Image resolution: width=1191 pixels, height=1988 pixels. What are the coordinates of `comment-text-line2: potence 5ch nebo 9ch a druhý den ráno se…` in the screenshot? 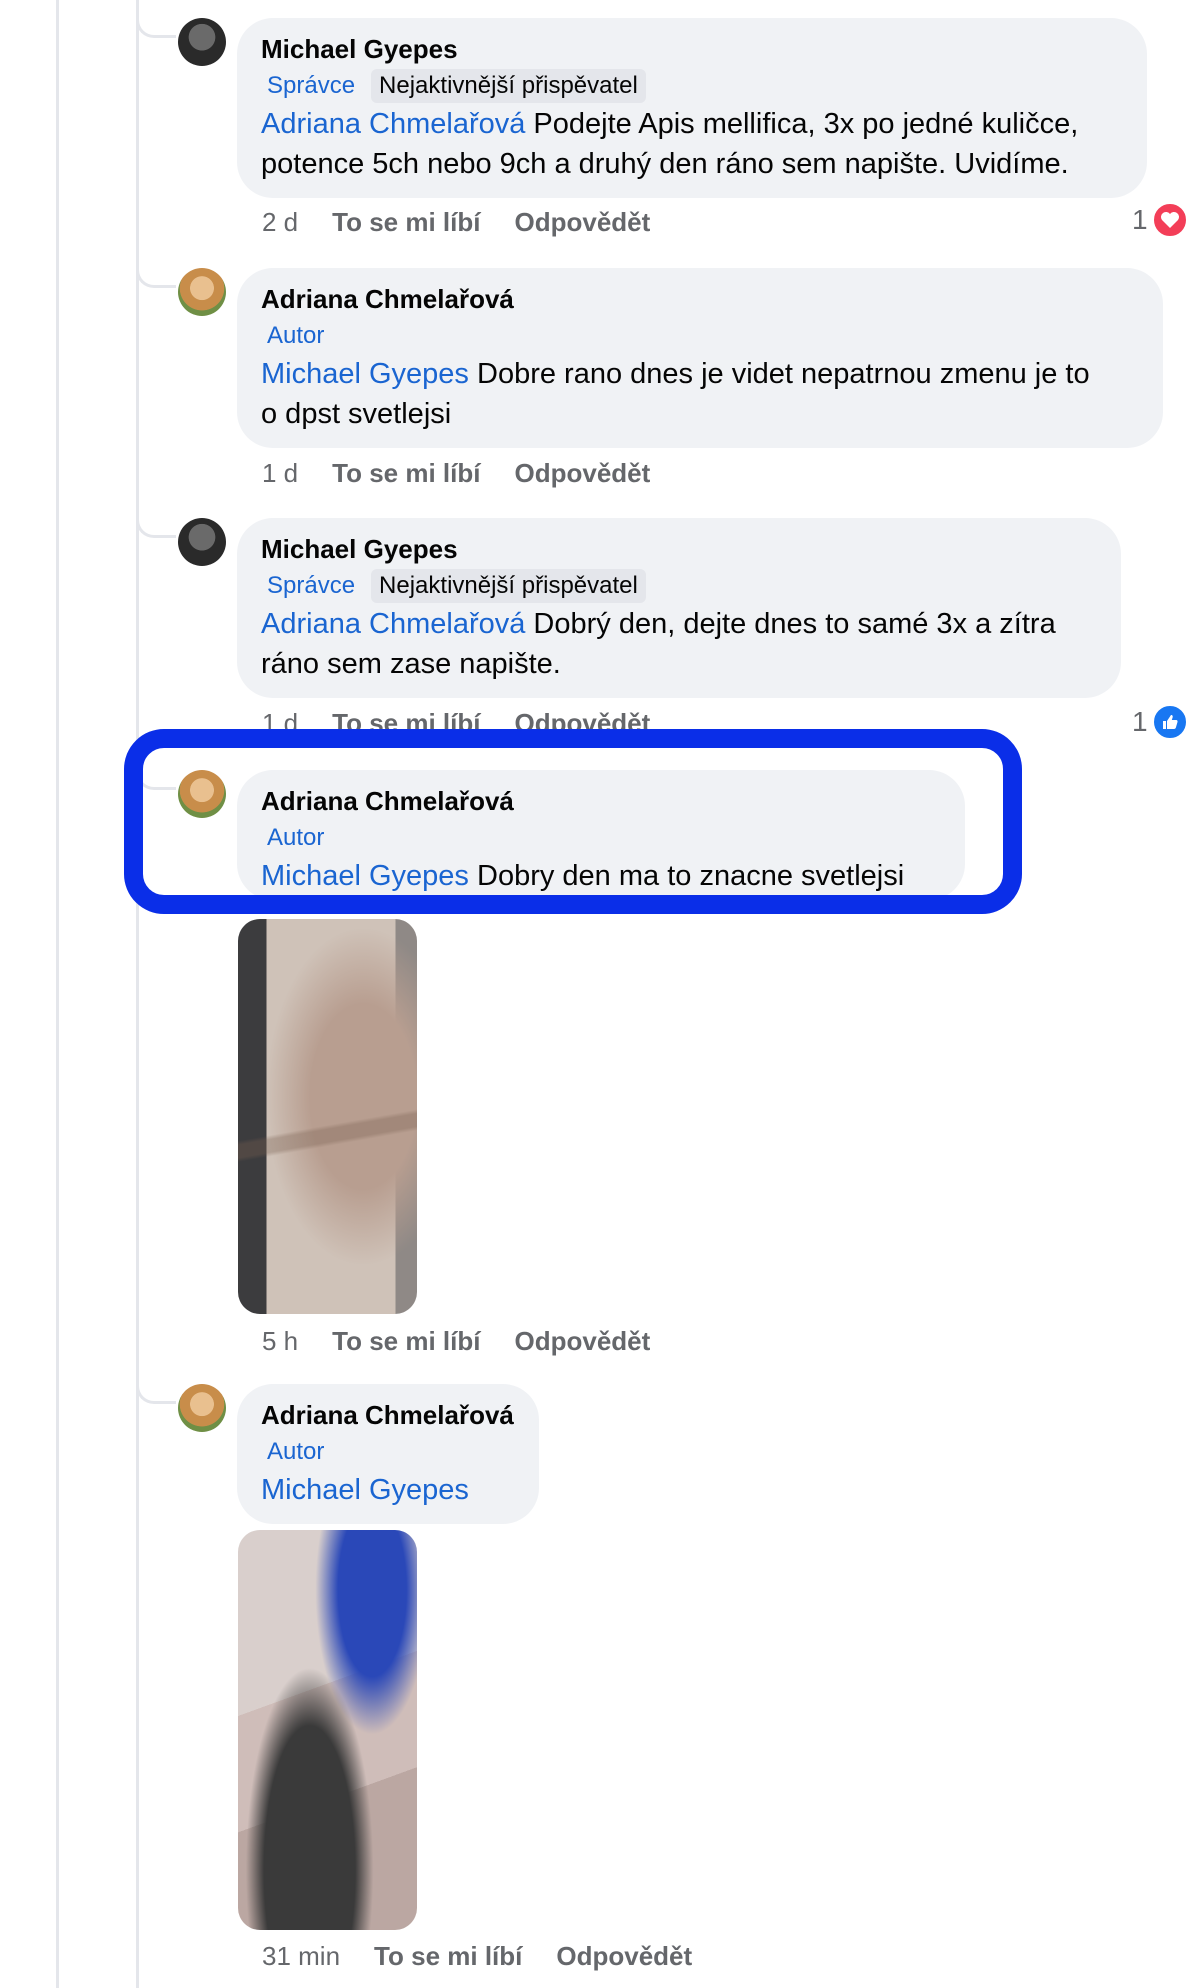 It's located at (665, 164).